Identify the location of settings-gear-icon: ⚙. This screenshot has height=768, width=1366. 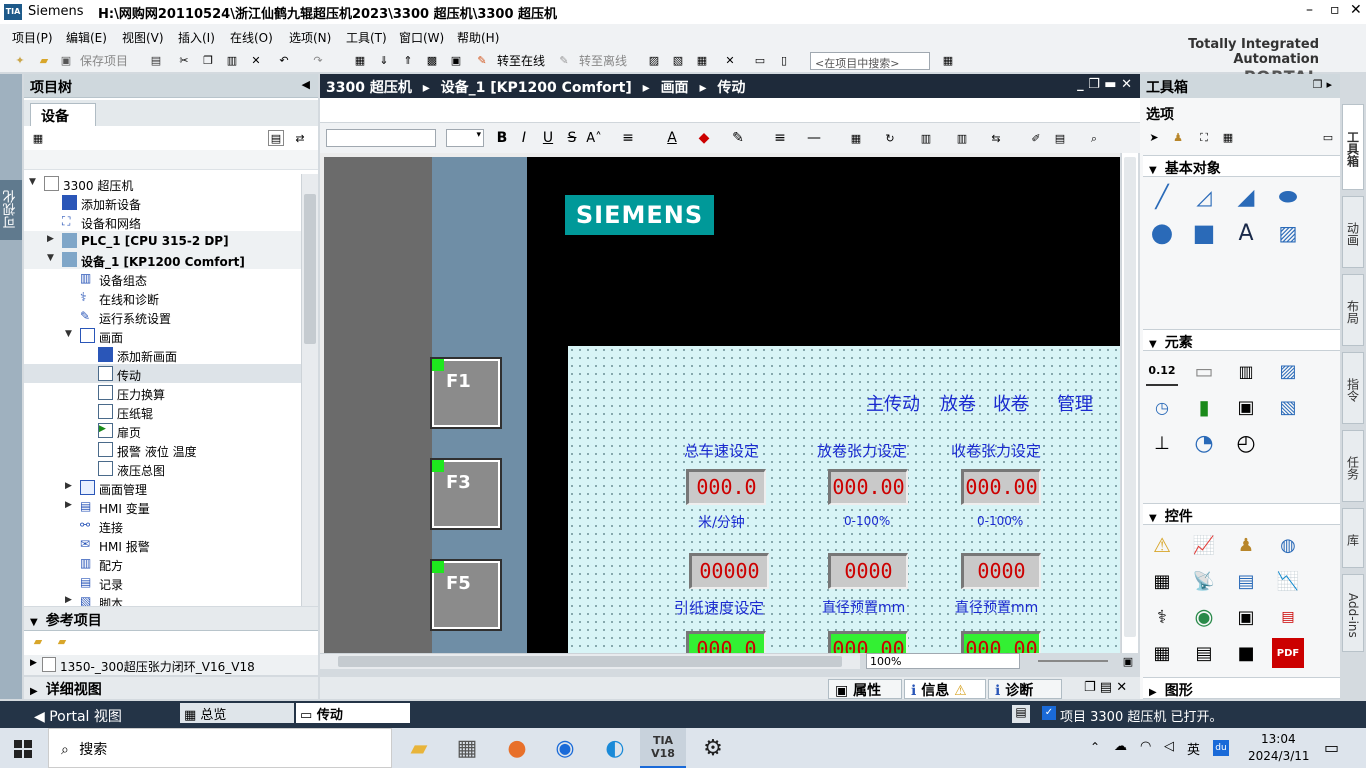
(713, 748).